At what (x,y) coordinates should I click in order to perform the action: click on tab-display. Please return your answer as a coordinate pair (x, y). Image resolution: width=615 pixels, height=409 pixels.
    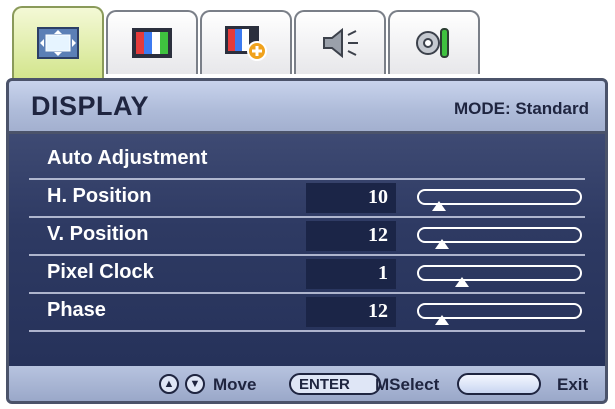
    Looking at the image, I should click on (58, 42).